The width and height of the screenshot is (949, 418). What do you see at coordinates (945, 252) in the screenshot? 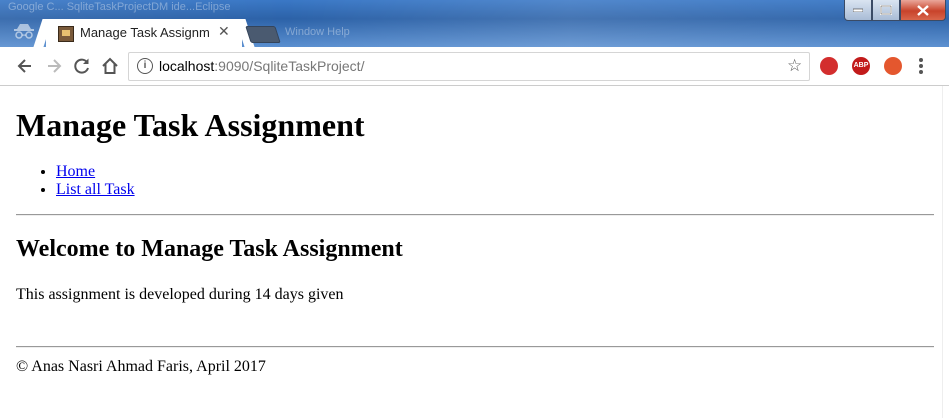
I see `window-right-border` at bounding box center [945, 252].